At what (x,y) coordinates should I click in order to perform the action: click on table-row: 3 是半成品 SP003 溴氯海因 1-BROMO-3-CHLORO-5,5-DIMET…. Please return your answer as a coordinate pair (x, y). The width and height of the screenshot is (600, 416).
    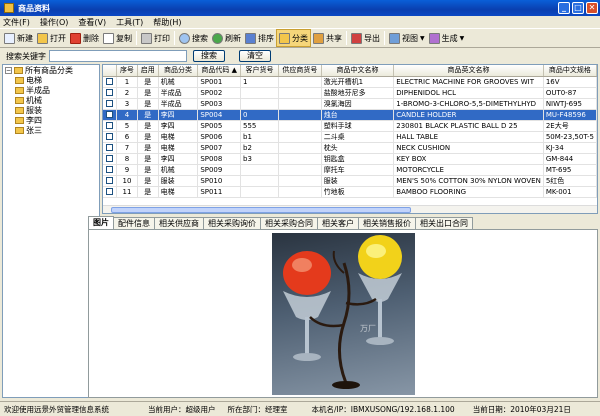
    Looking at the image, I should click on (350, 104).